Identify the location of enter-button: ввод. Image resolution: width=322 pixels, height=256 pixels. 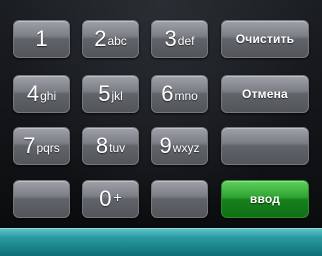
(265, 199).